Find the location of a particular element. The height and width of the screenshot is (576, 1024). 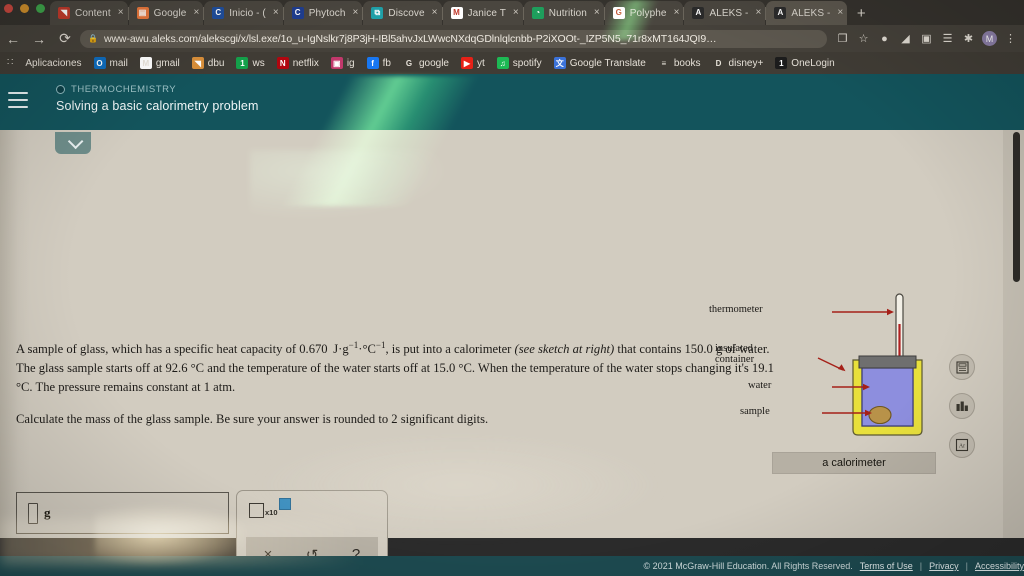

browser-tab: ◔ Nutrition × is located at coordinates (564, 13).